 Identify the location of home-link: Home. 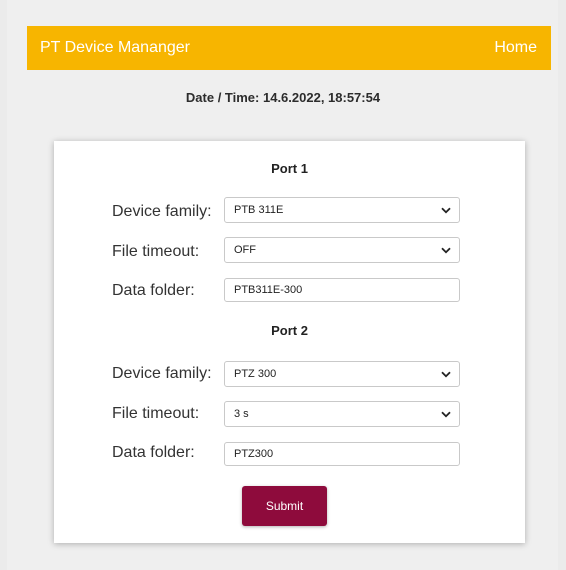
(515, 48).